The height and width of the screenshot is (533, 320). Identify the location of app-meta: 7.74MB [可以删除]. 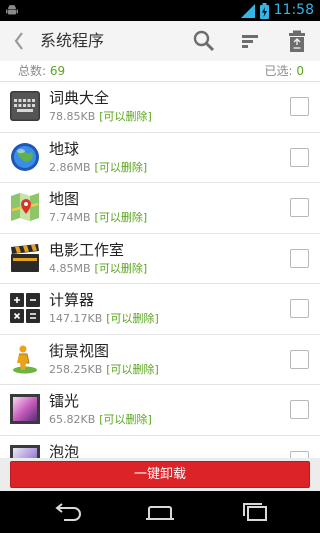
(98, 217).